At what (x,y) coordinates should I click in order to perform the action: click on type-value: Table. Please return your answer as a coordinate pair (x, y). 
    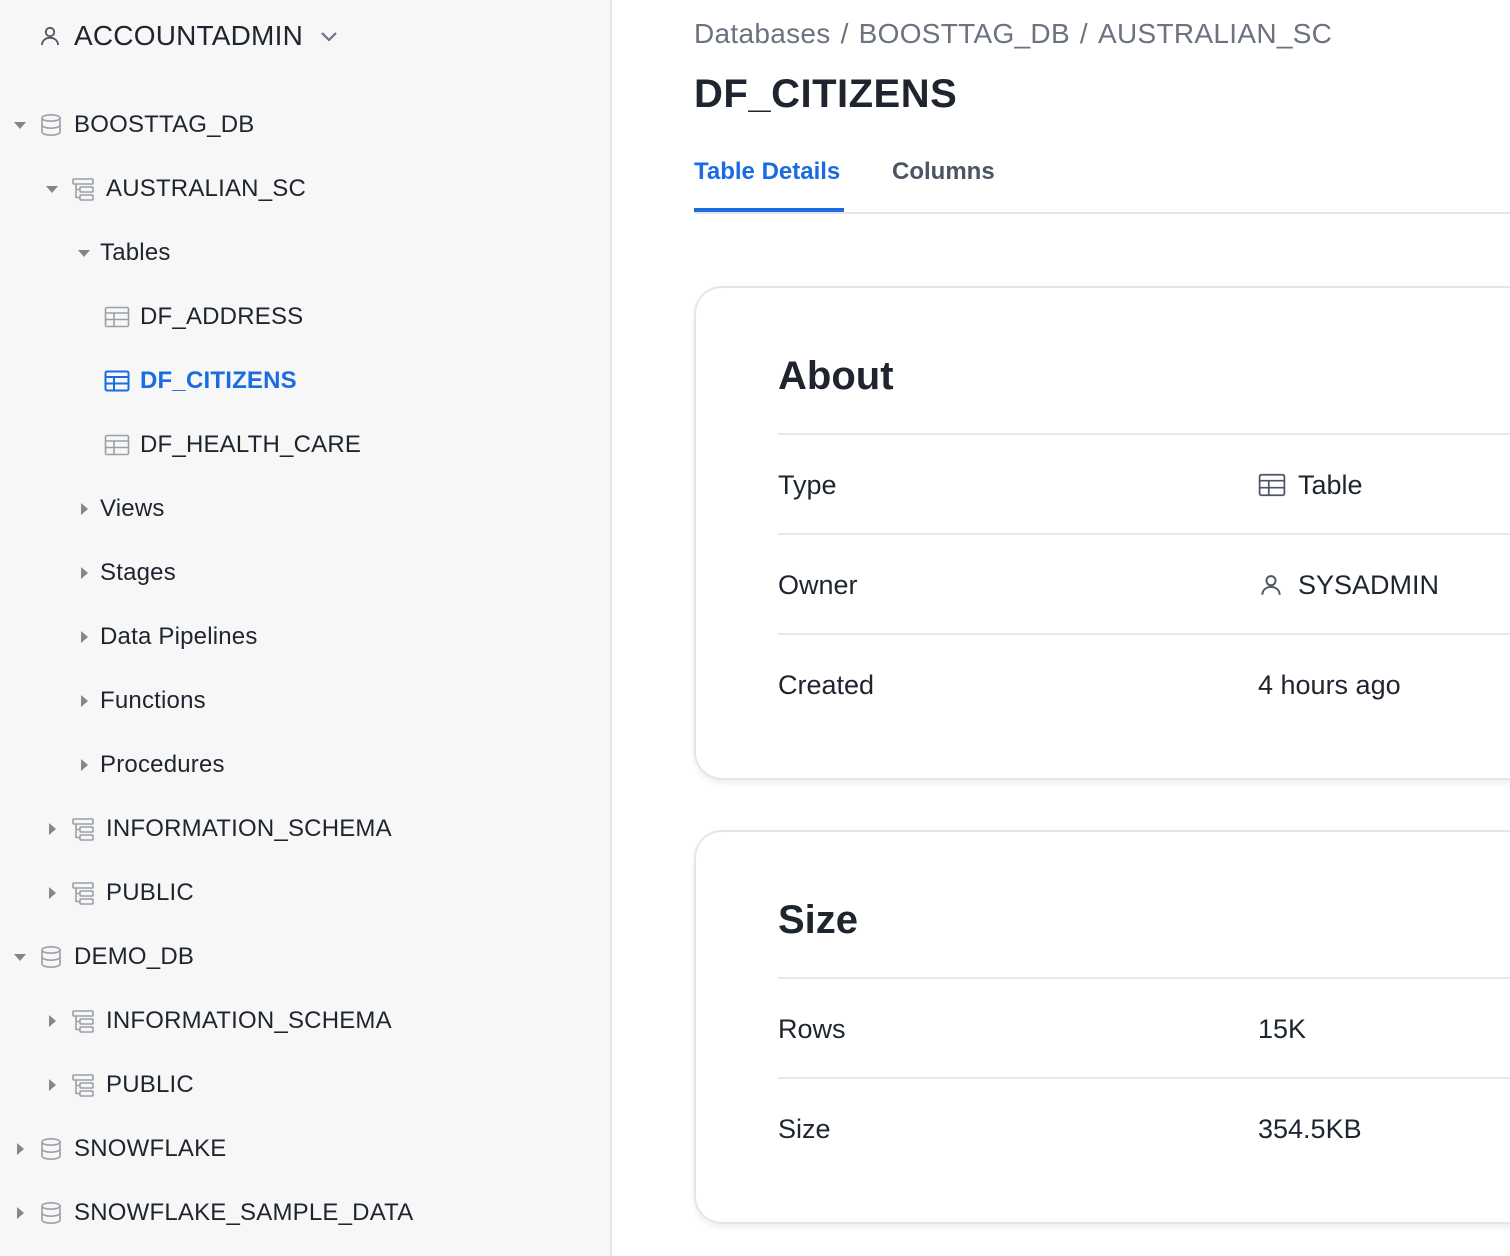
    Looking at the image, I should click on (1310, 485).